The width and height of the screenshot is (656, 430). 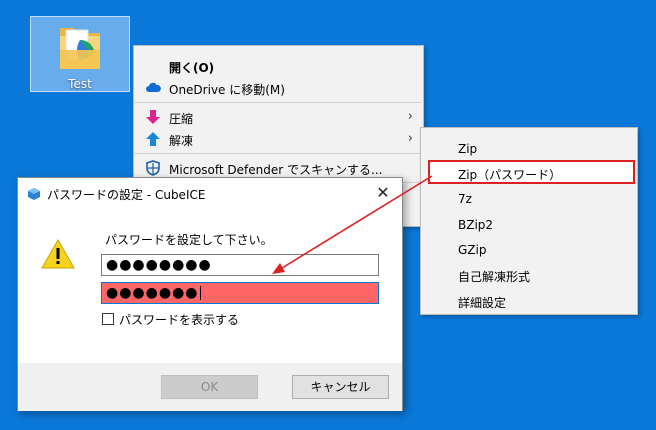 I want to click on annotation-arrow, so click(x=352, y=224).